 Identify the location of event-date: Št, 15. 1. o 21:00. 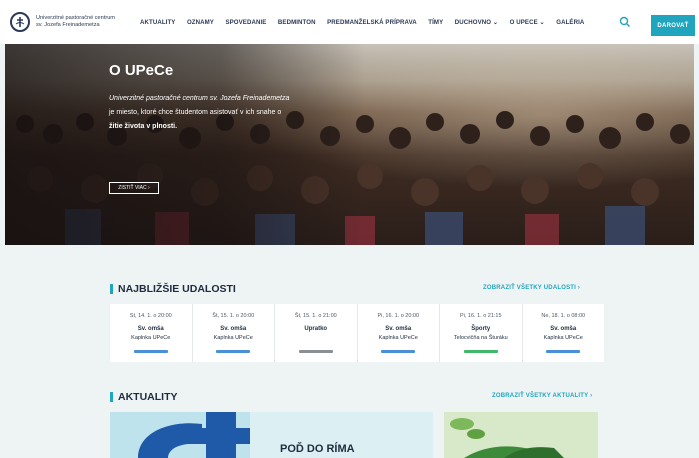
(315, 316).